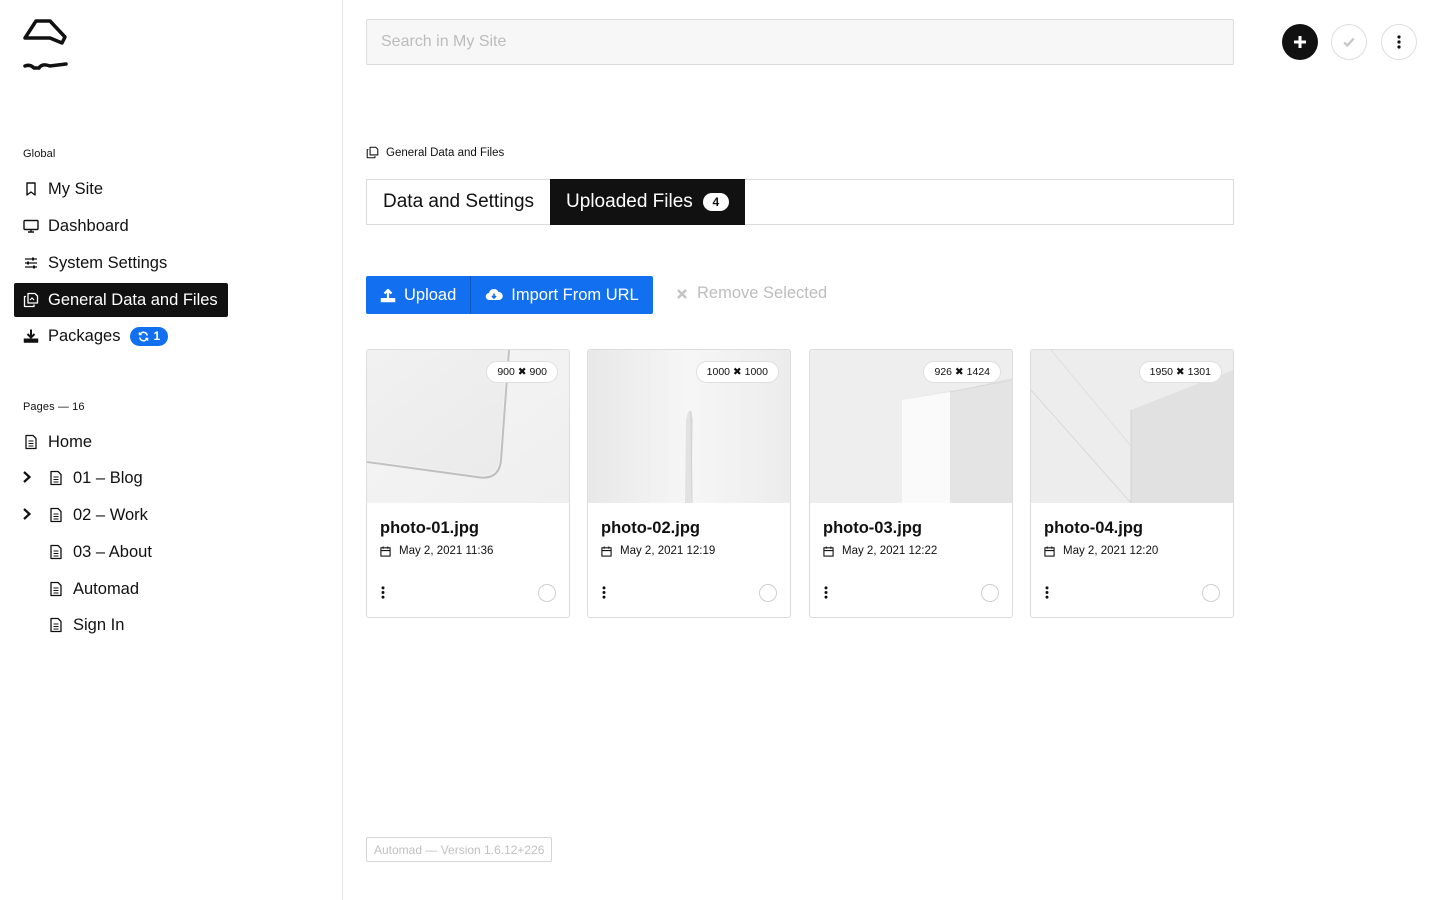 The width and height of the screenshot is (1440, 900). Describe the element at coordinates (911, 426) in the screenshot. I see `file-thumbnail: 926 ✖ 1424` at that location.